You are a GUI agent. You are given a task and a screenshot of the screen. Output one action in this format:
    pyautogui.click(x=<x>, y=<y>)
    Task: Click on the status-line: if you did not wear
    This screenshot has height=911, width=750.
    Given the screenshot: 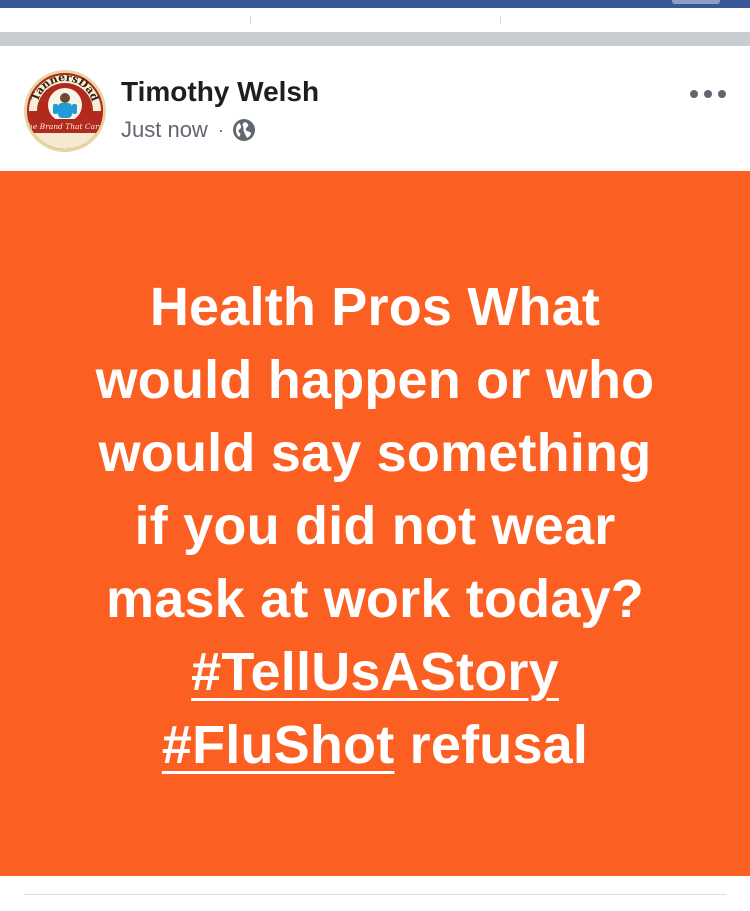 What is the action you would take?
    pyautogui.click(x=375, y=525)
    